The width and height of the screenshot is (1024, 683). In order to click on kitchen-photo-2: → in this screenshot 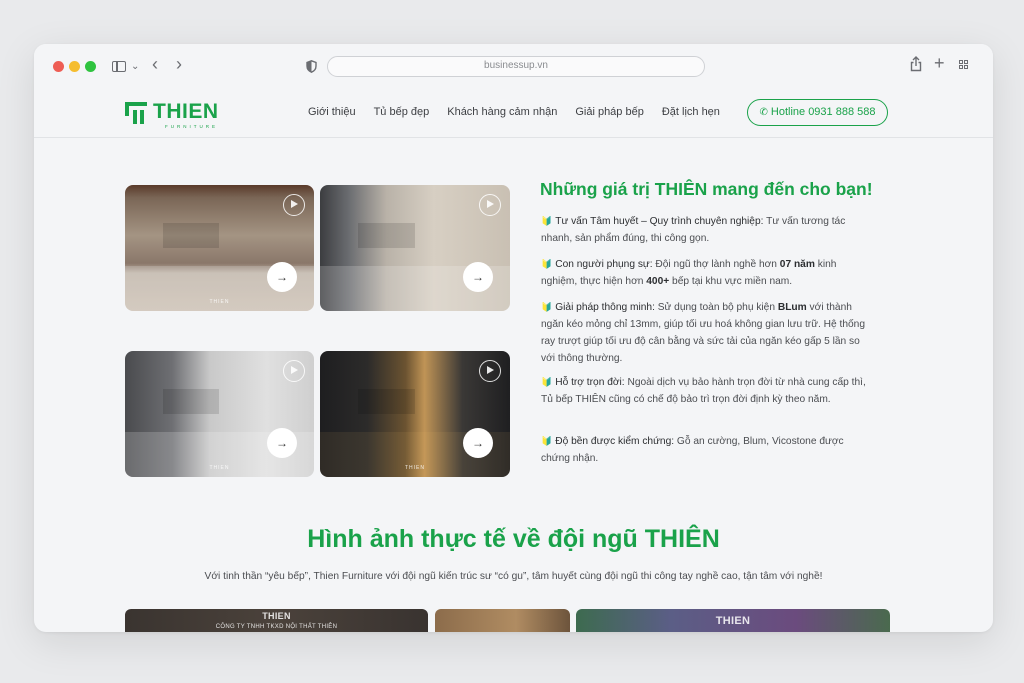, I will do `click(415, 248)`.